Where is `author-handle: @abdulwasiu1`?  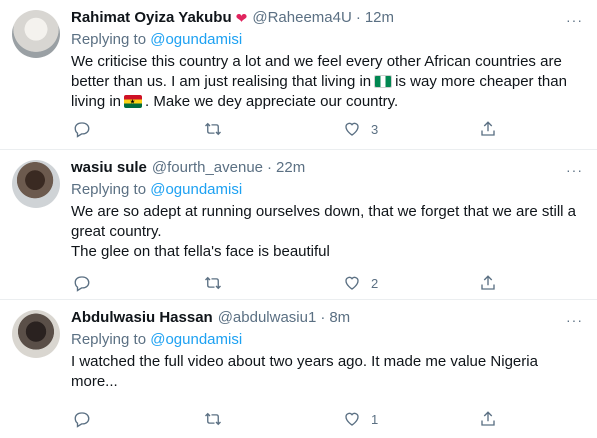 author-handle: @abdulwasiu1 is located at coordinates (267, 318).